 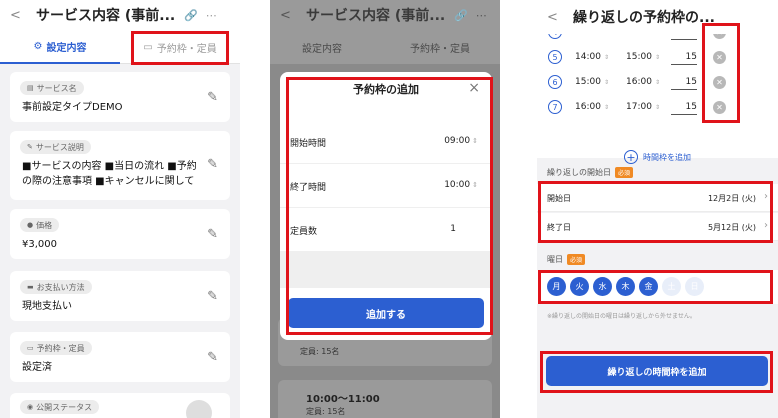 What do you see at coordinates (657, 227) in the screenshot?
I see `end-date-row: 終了日 5月12日 (火) ›` at bounding box center [657, 227].